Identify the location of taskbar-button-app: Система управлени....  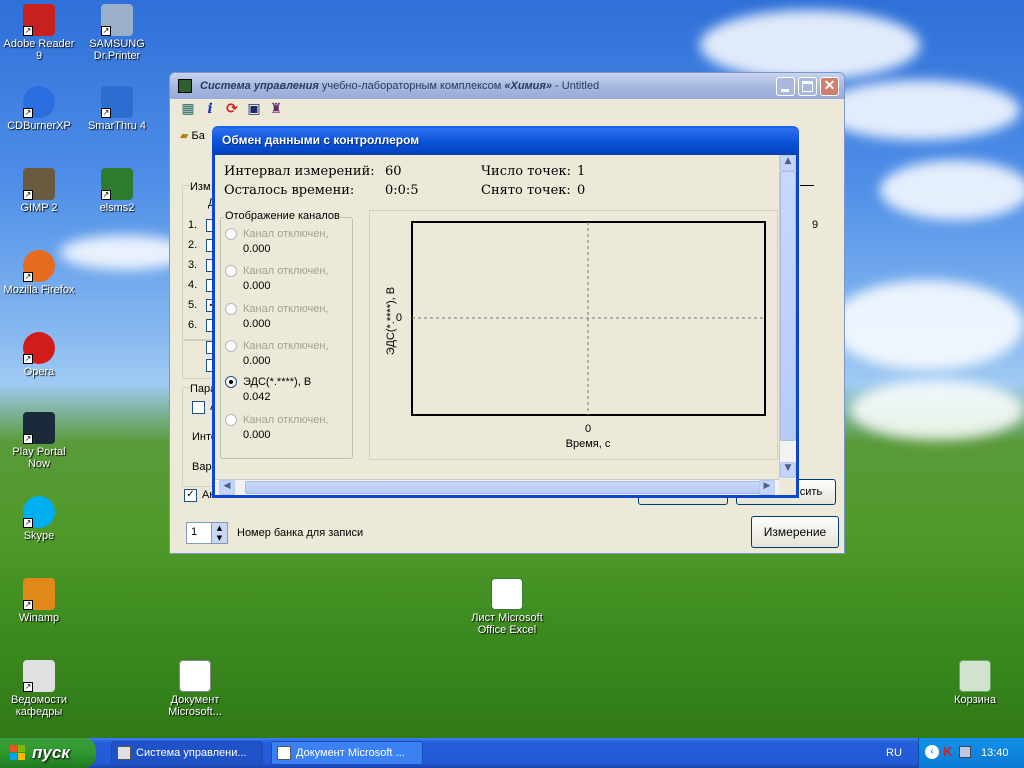
(187, 753).